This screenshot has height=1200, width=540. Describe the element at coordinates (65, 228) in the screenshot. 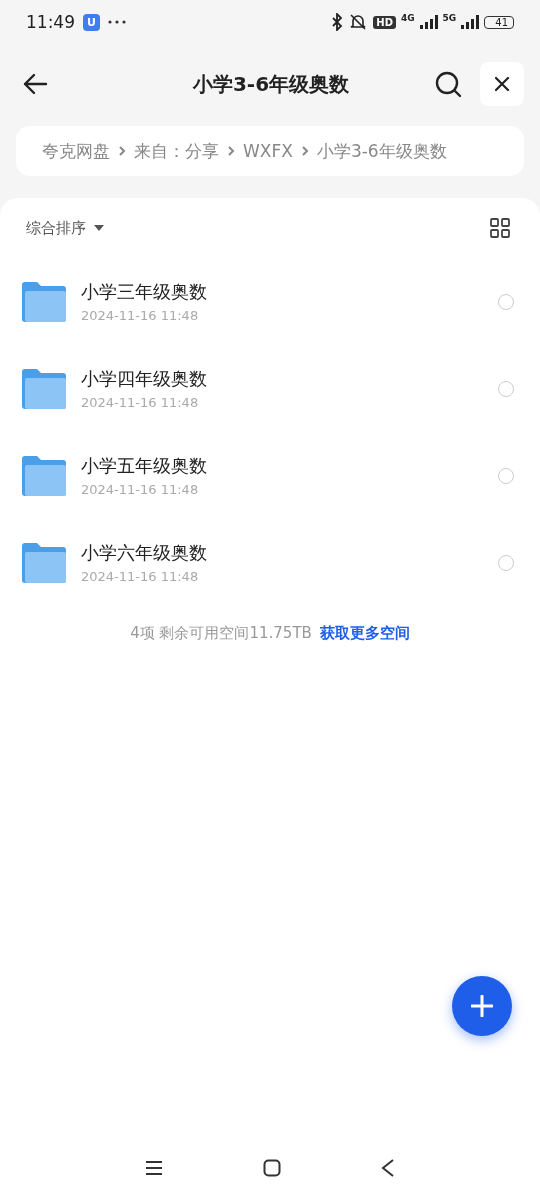

I see `sort-dropdown: 综合排序` at that location.